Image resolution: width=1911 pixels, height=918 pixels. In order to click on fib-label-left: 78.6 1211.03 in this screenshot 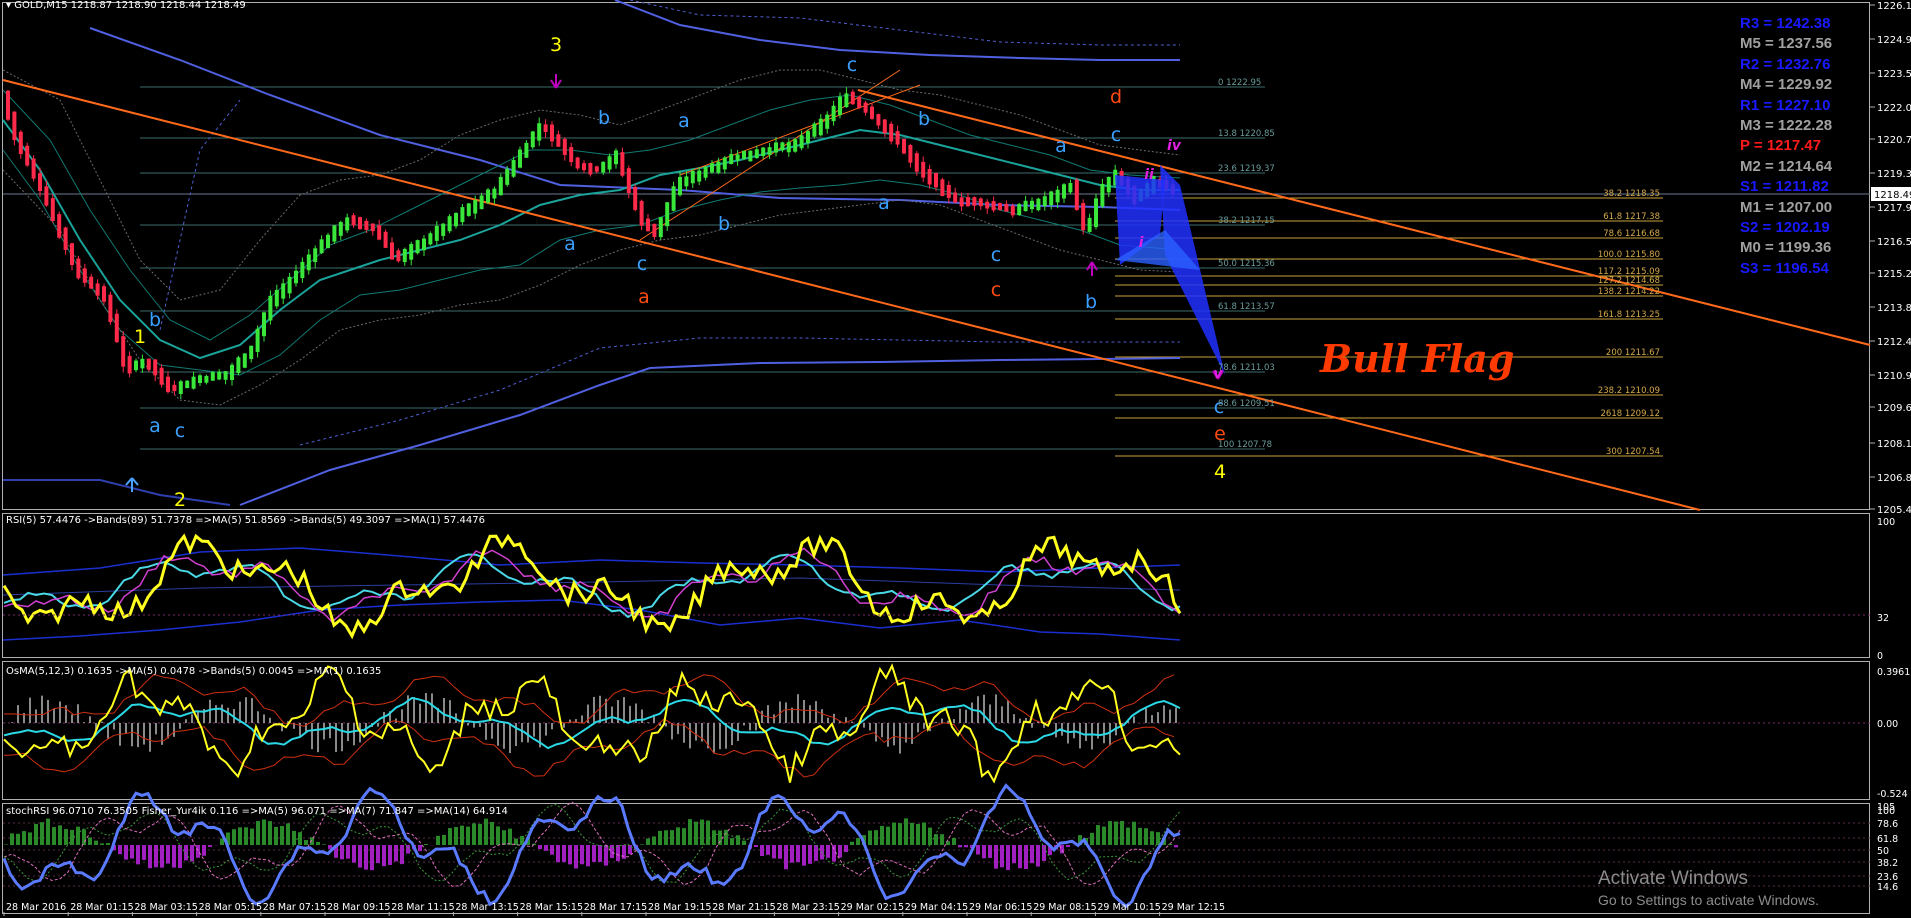, I will do `click(1246, 368)`.